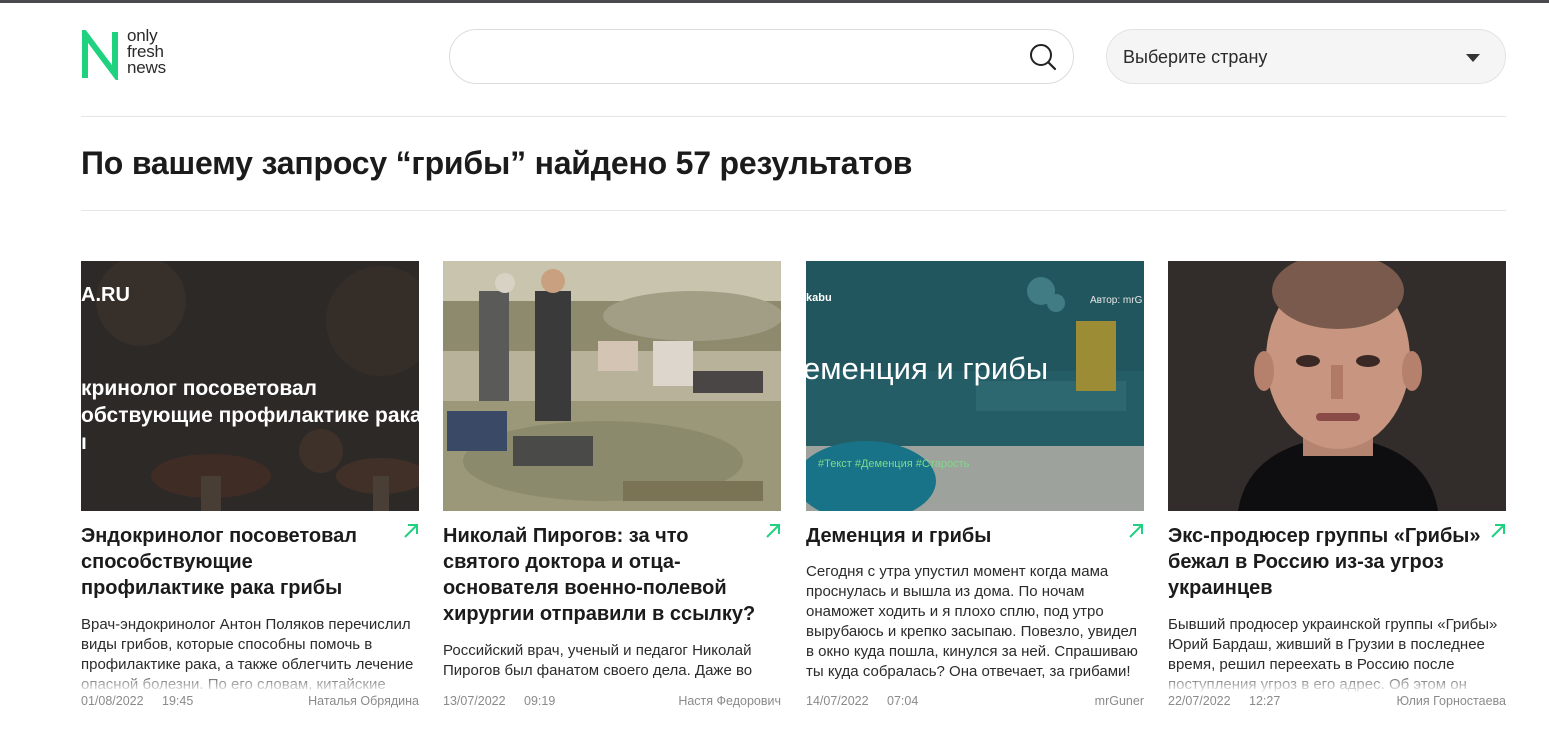 The width and height of the screenshot is (1549, 735). What do you see at coordinates (1199, 701) in the screenshot?
I see `news-card-date: 22/07/2022` at bounding box center [1199, 701].